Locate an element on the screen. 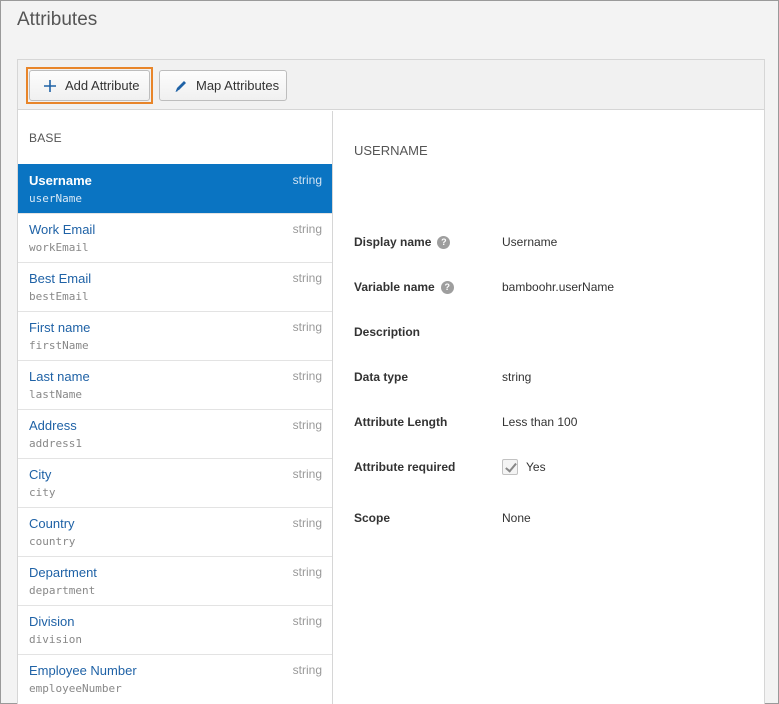  item-variable: address1 is located at coordinates (55, 443).